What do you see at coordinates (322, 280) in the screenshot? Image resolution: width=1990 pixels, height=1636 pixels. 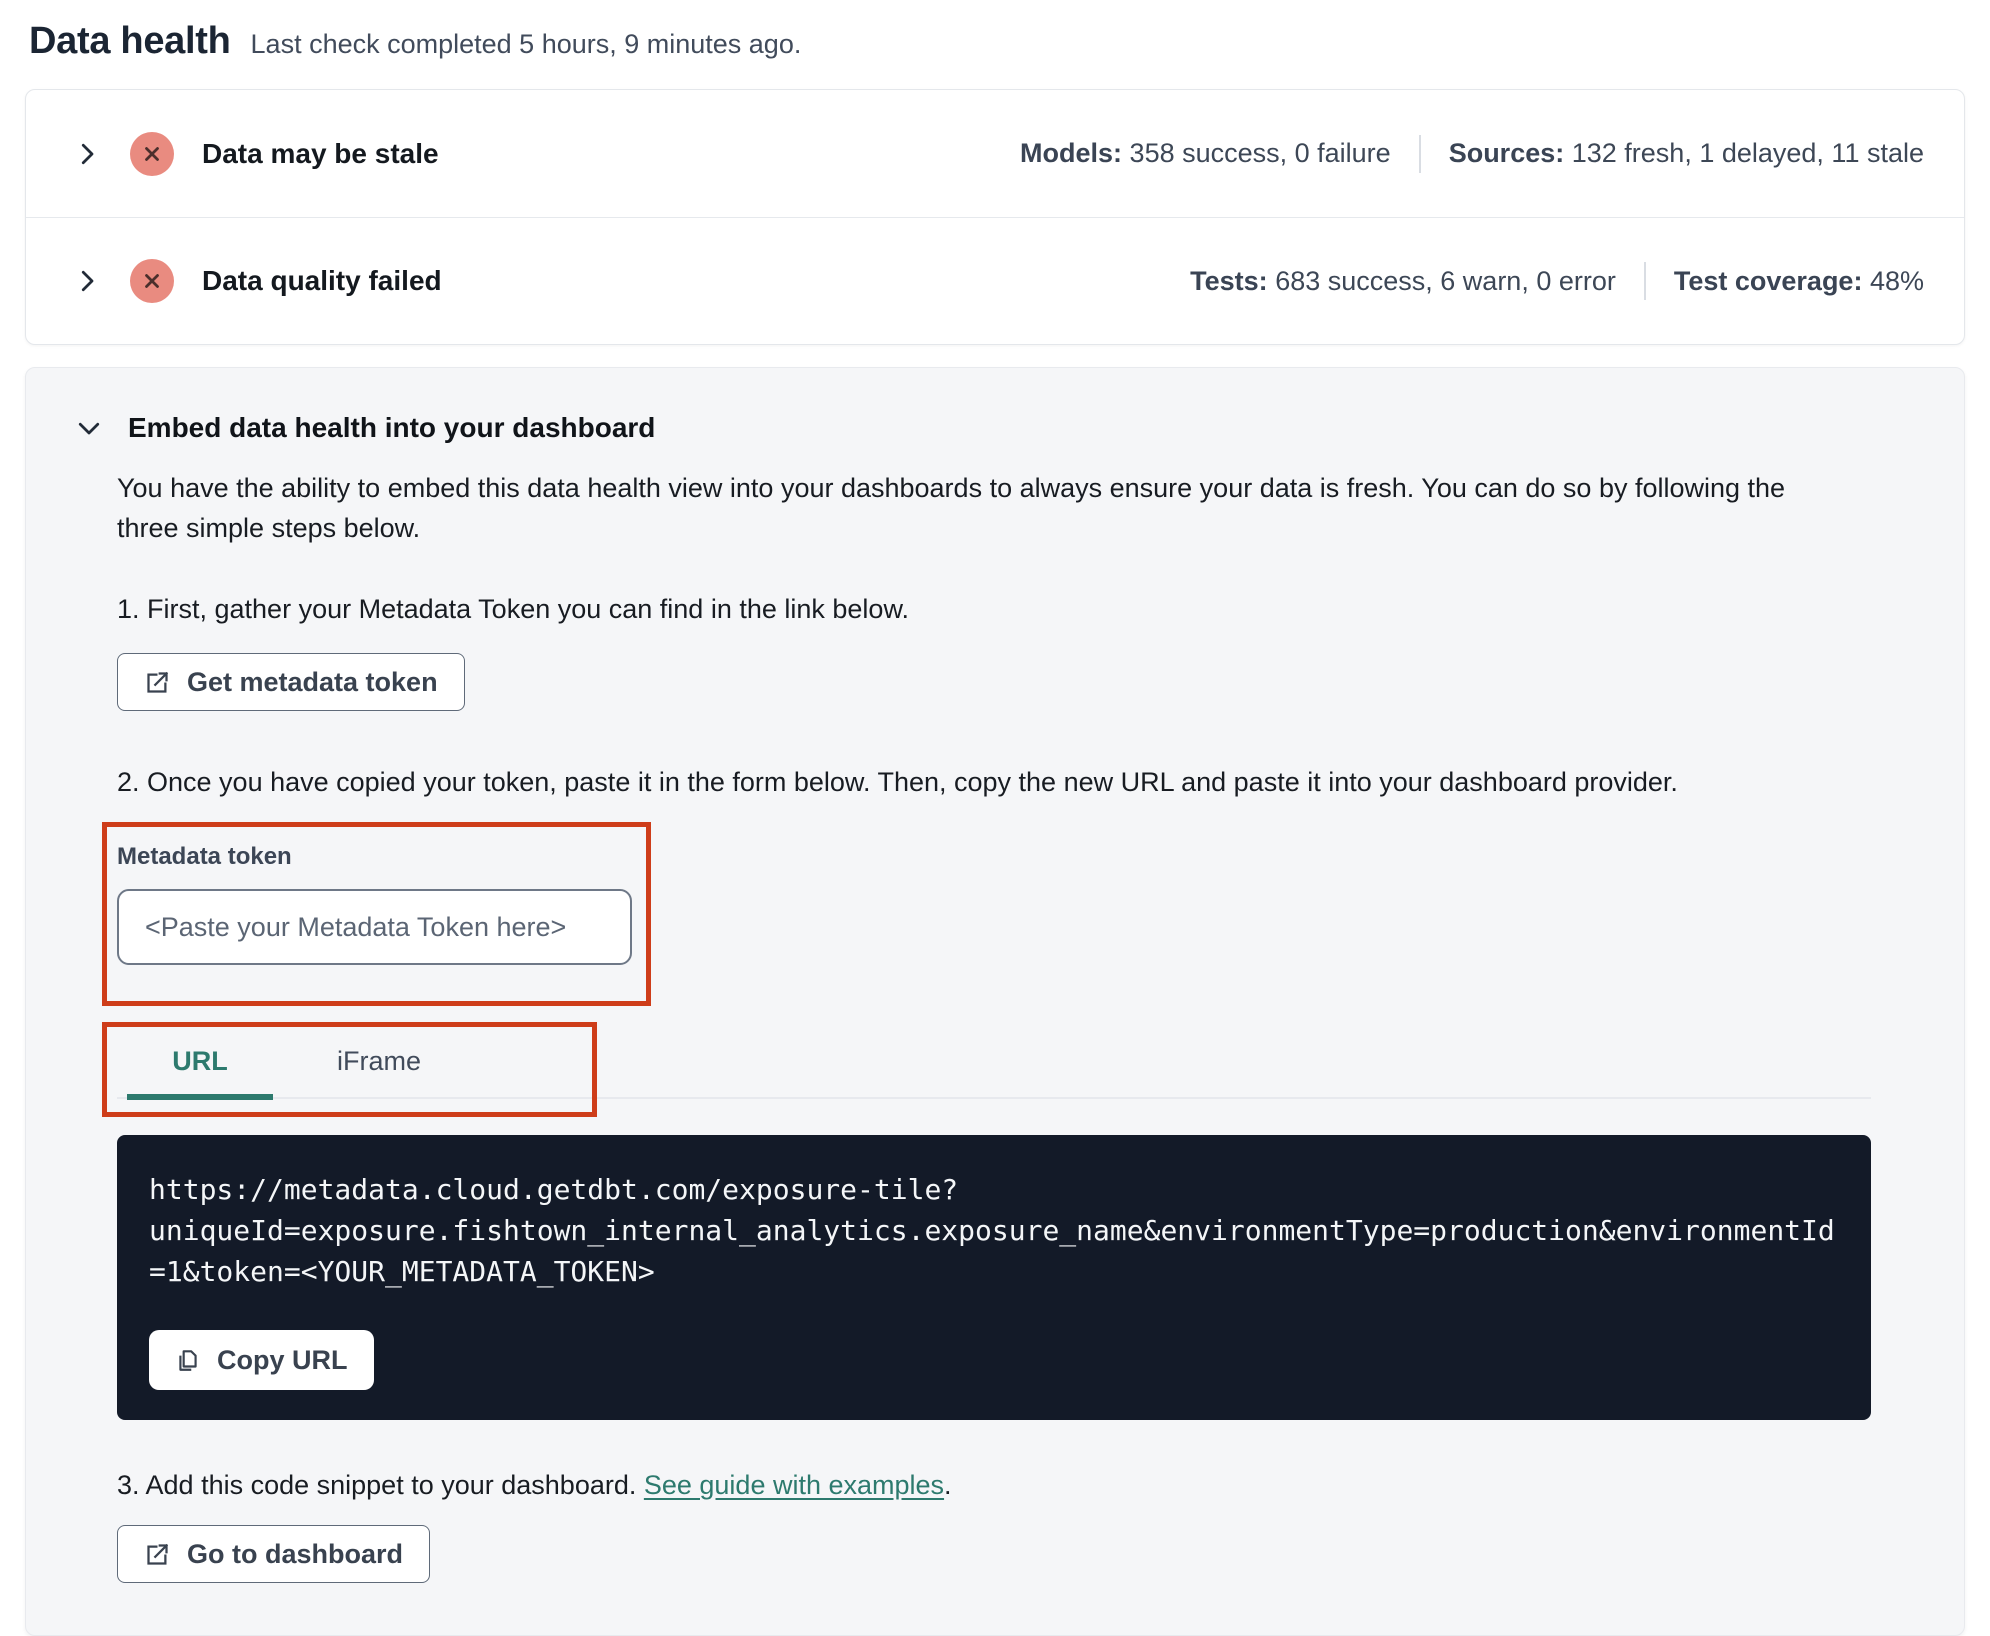 I see `health-row-title: Data quality failed` at bounding box center [322, 280].